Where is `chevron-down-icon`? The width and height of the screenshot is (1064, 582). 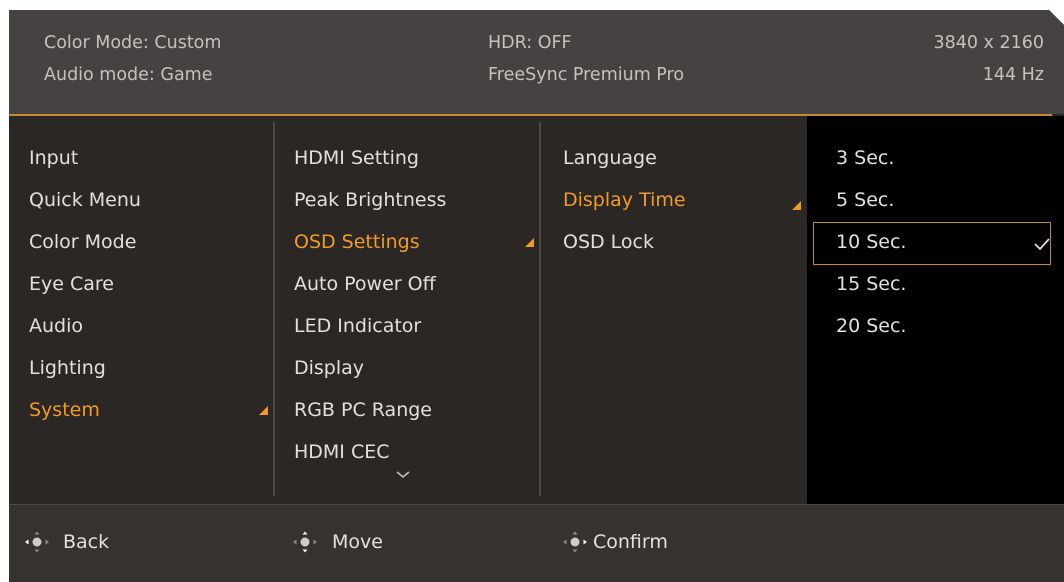 chevron-down-icon is located at coordinates (403, 475).